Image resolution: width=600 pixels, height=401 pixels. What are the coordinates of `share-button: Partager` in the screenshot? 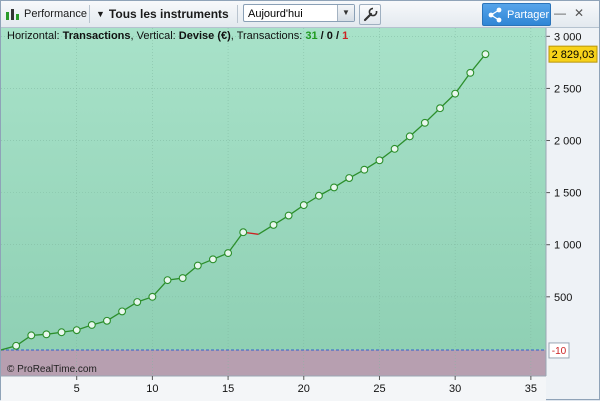 It's located at (516, 14).